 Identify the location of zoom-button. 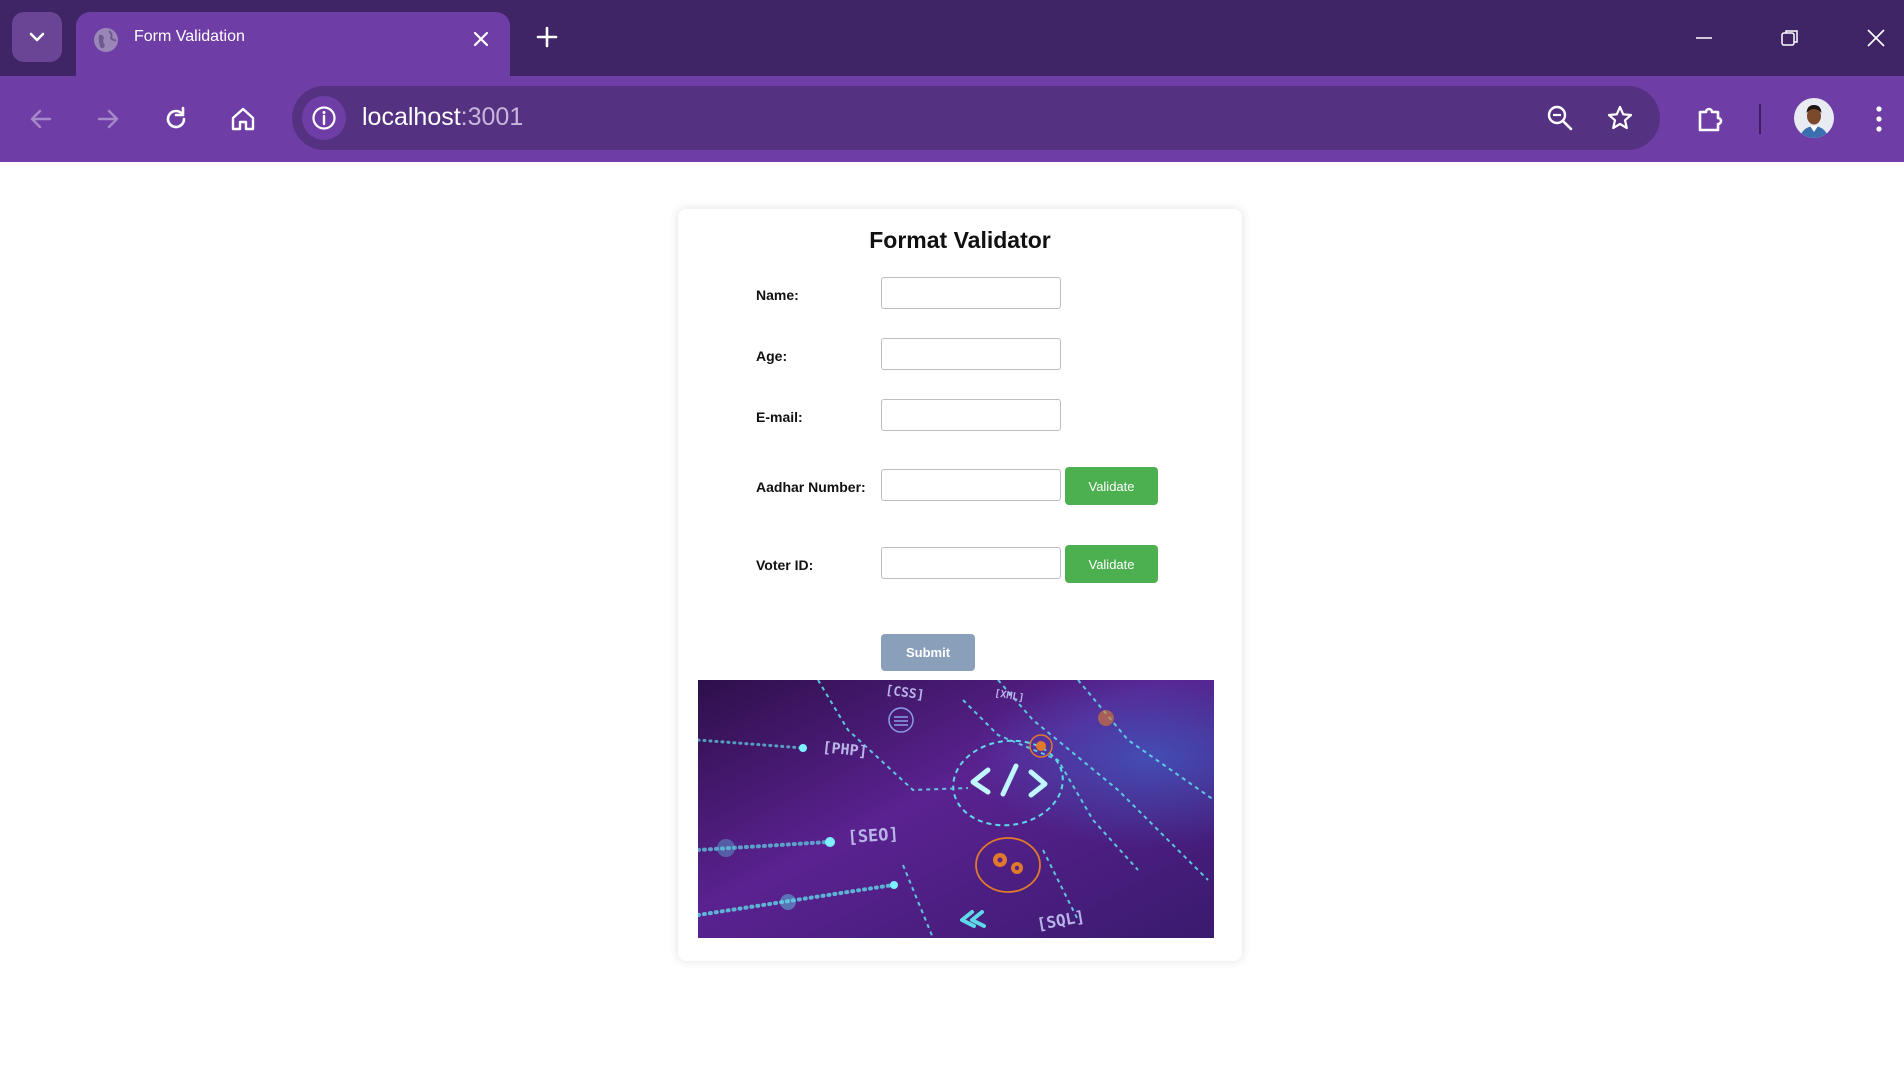
(1560, 118).